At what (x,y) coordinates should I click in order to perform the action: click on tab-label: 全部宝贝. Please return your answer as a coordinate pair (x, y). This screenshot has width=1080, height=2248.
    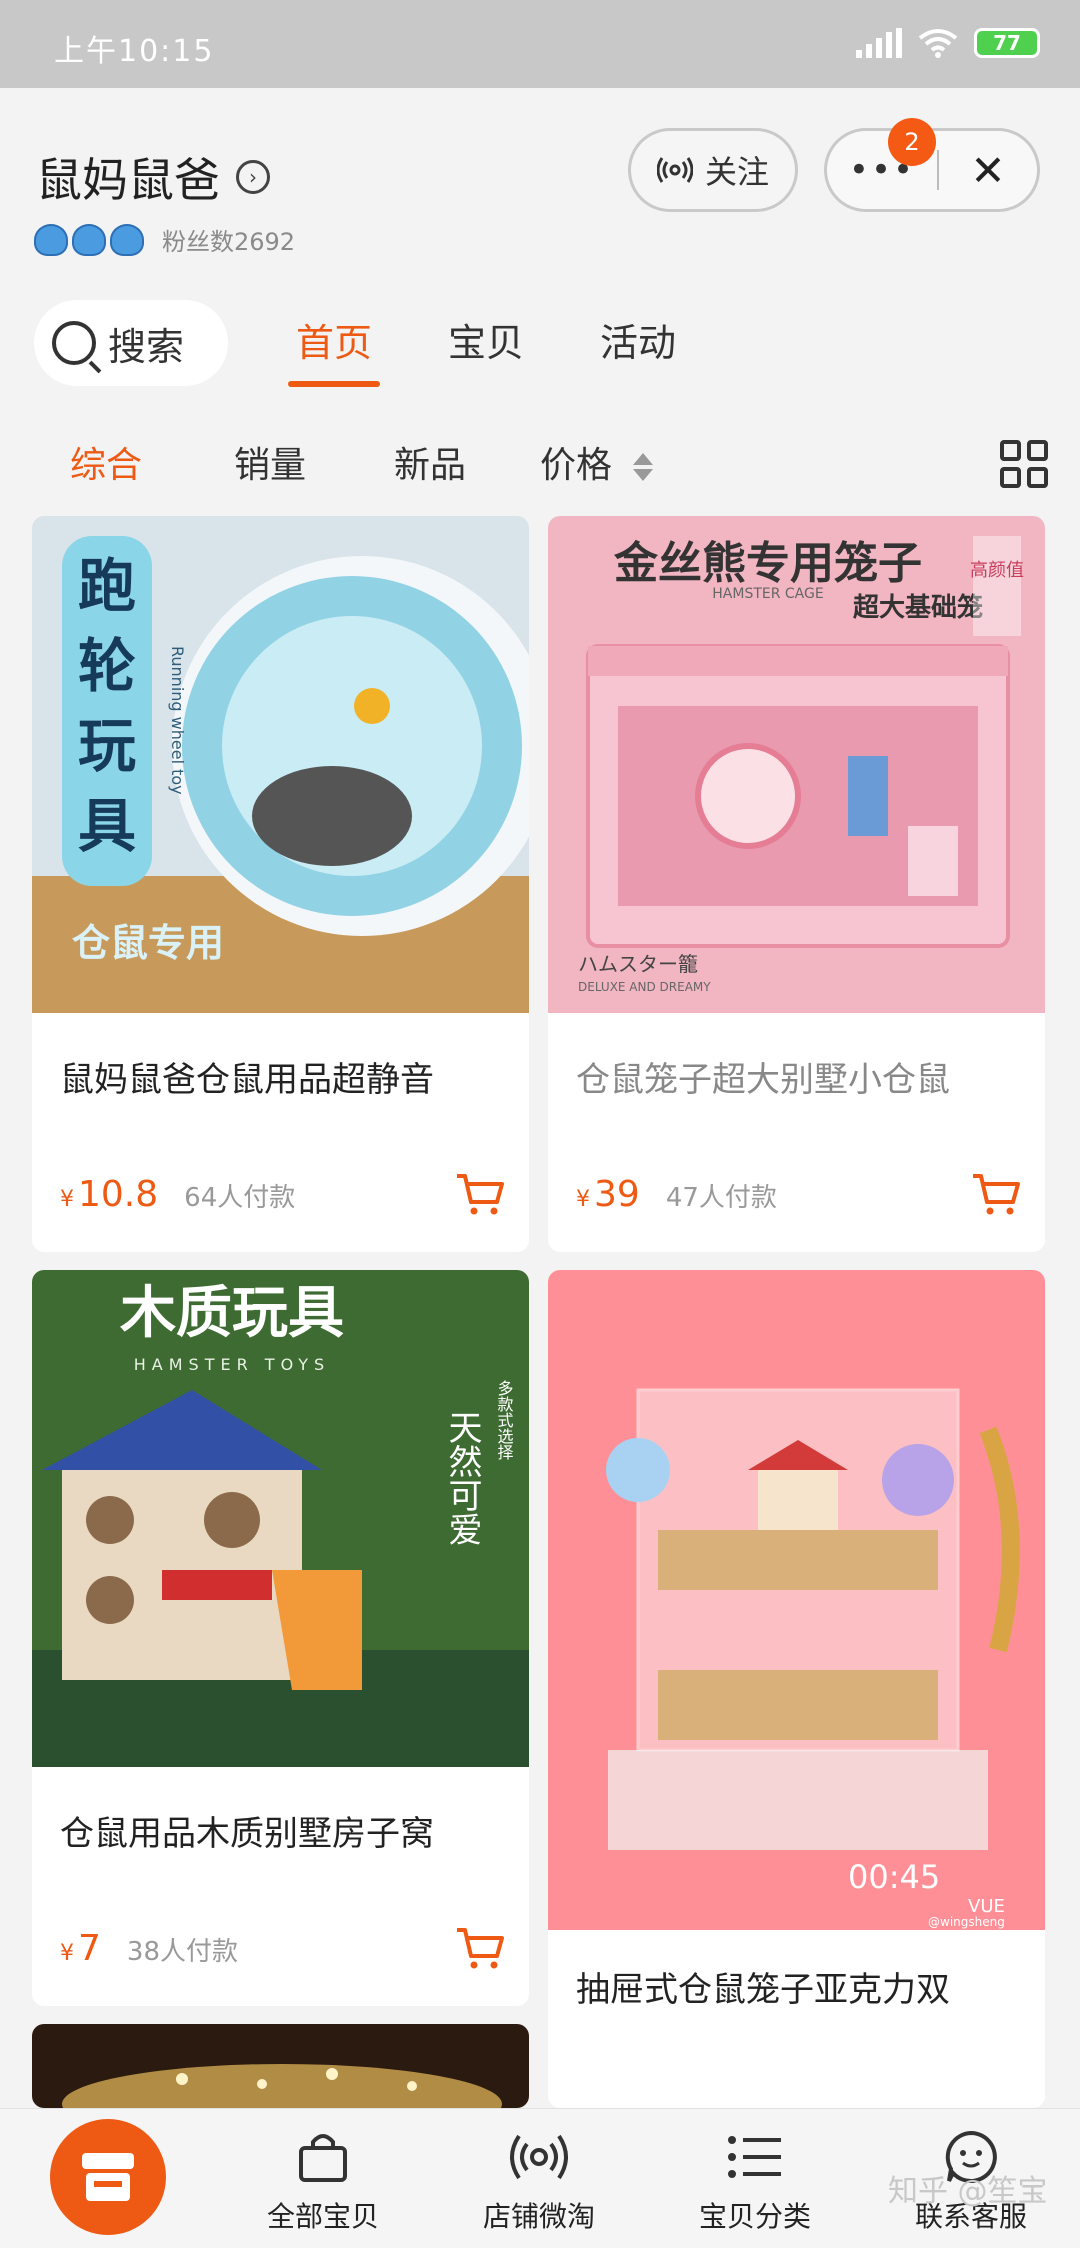
    Looking at the image, I should click on (322, 2216).